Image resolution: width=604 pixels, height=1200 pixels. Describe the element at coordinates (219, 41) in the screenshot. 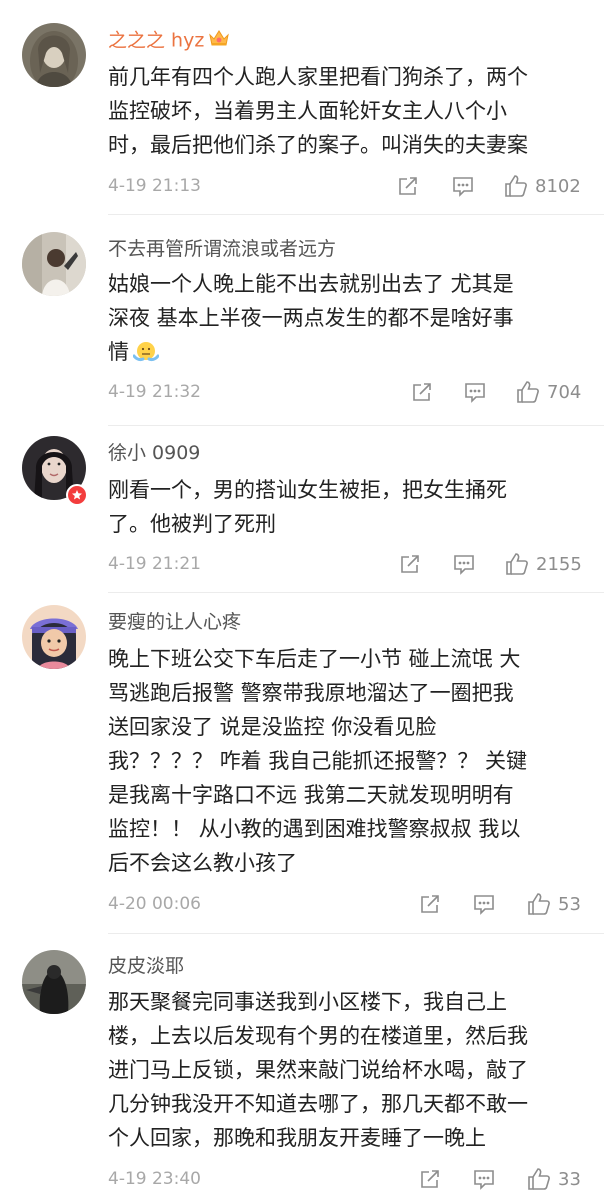

I see `crown-badge-icon` at that location.